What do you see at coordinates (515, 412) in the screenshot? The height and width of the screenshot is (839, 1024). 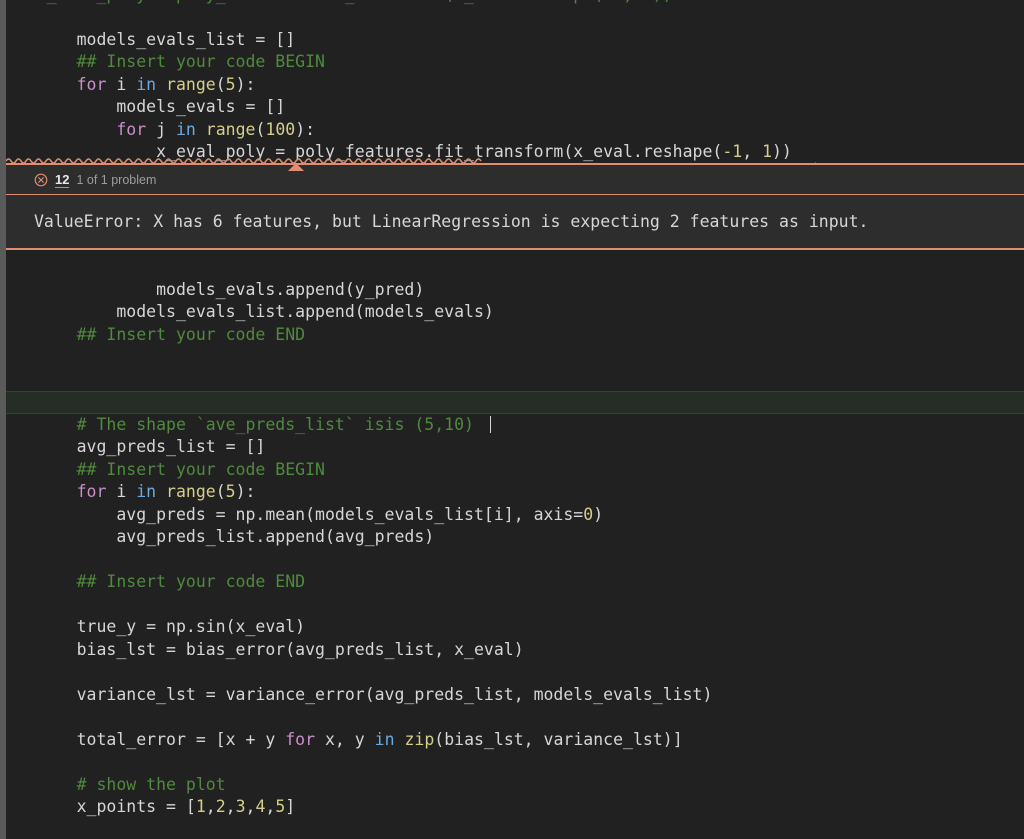 I see `code-line-current: # The shape `ave_preds_list` isis (5,10)` at bounding box center [515, 412].